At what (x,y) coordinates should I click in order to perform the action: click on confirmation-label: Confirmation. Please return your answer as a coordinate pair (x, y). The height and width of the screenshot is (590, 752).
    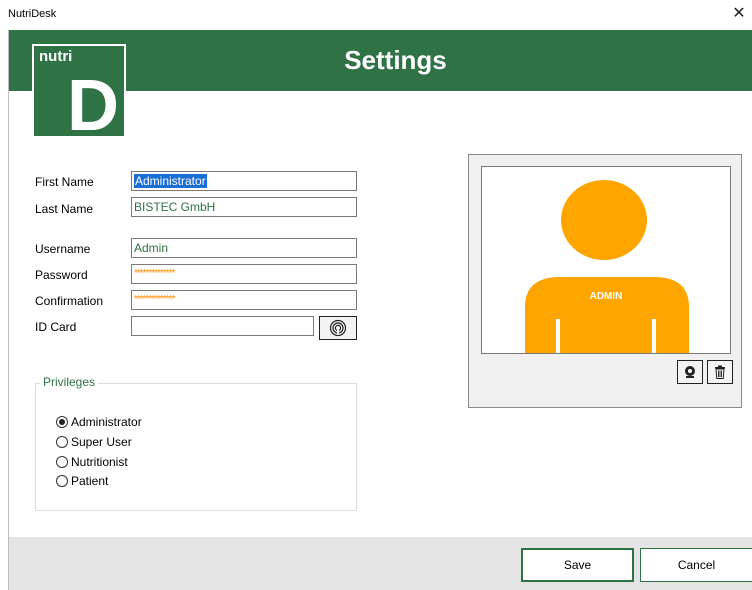
    Looking at the image, I should click on (69, 301).